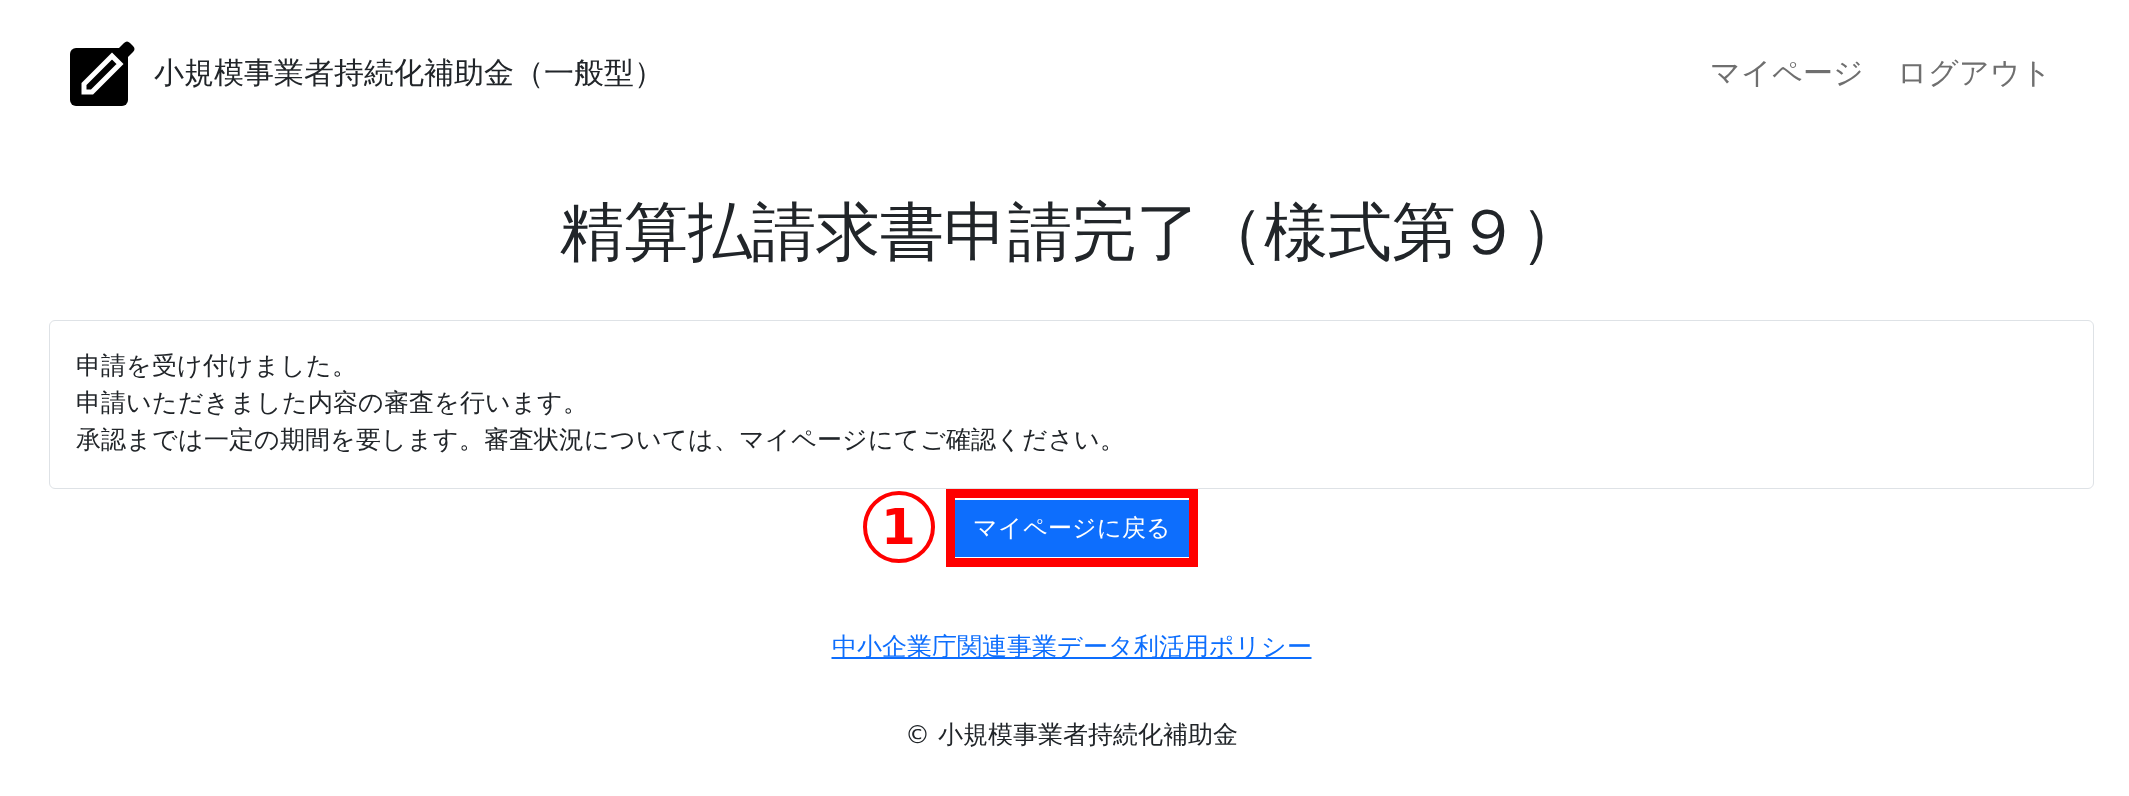 The image size is (2129, 796). I want to click on message-text: 申請いただきました内容の審査を行います。, so click(332, 402).